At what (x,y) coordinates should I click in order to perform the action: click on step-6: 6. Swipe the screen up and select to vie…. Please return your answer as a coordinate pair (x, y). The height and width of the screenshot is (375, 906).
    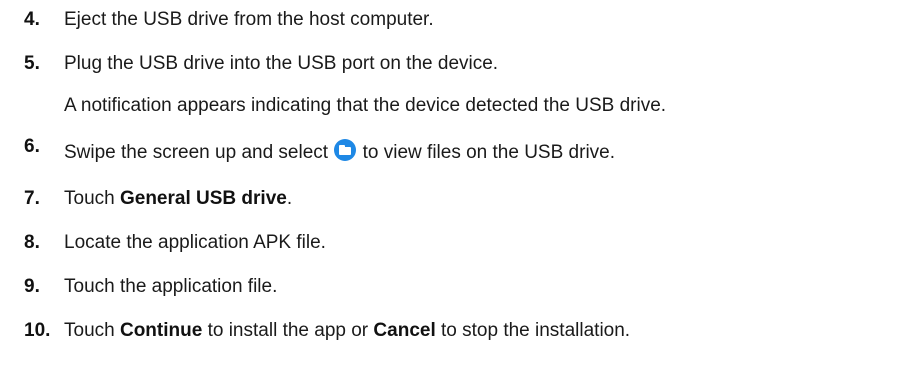
    Looking at the image, I should click on (453, 150).